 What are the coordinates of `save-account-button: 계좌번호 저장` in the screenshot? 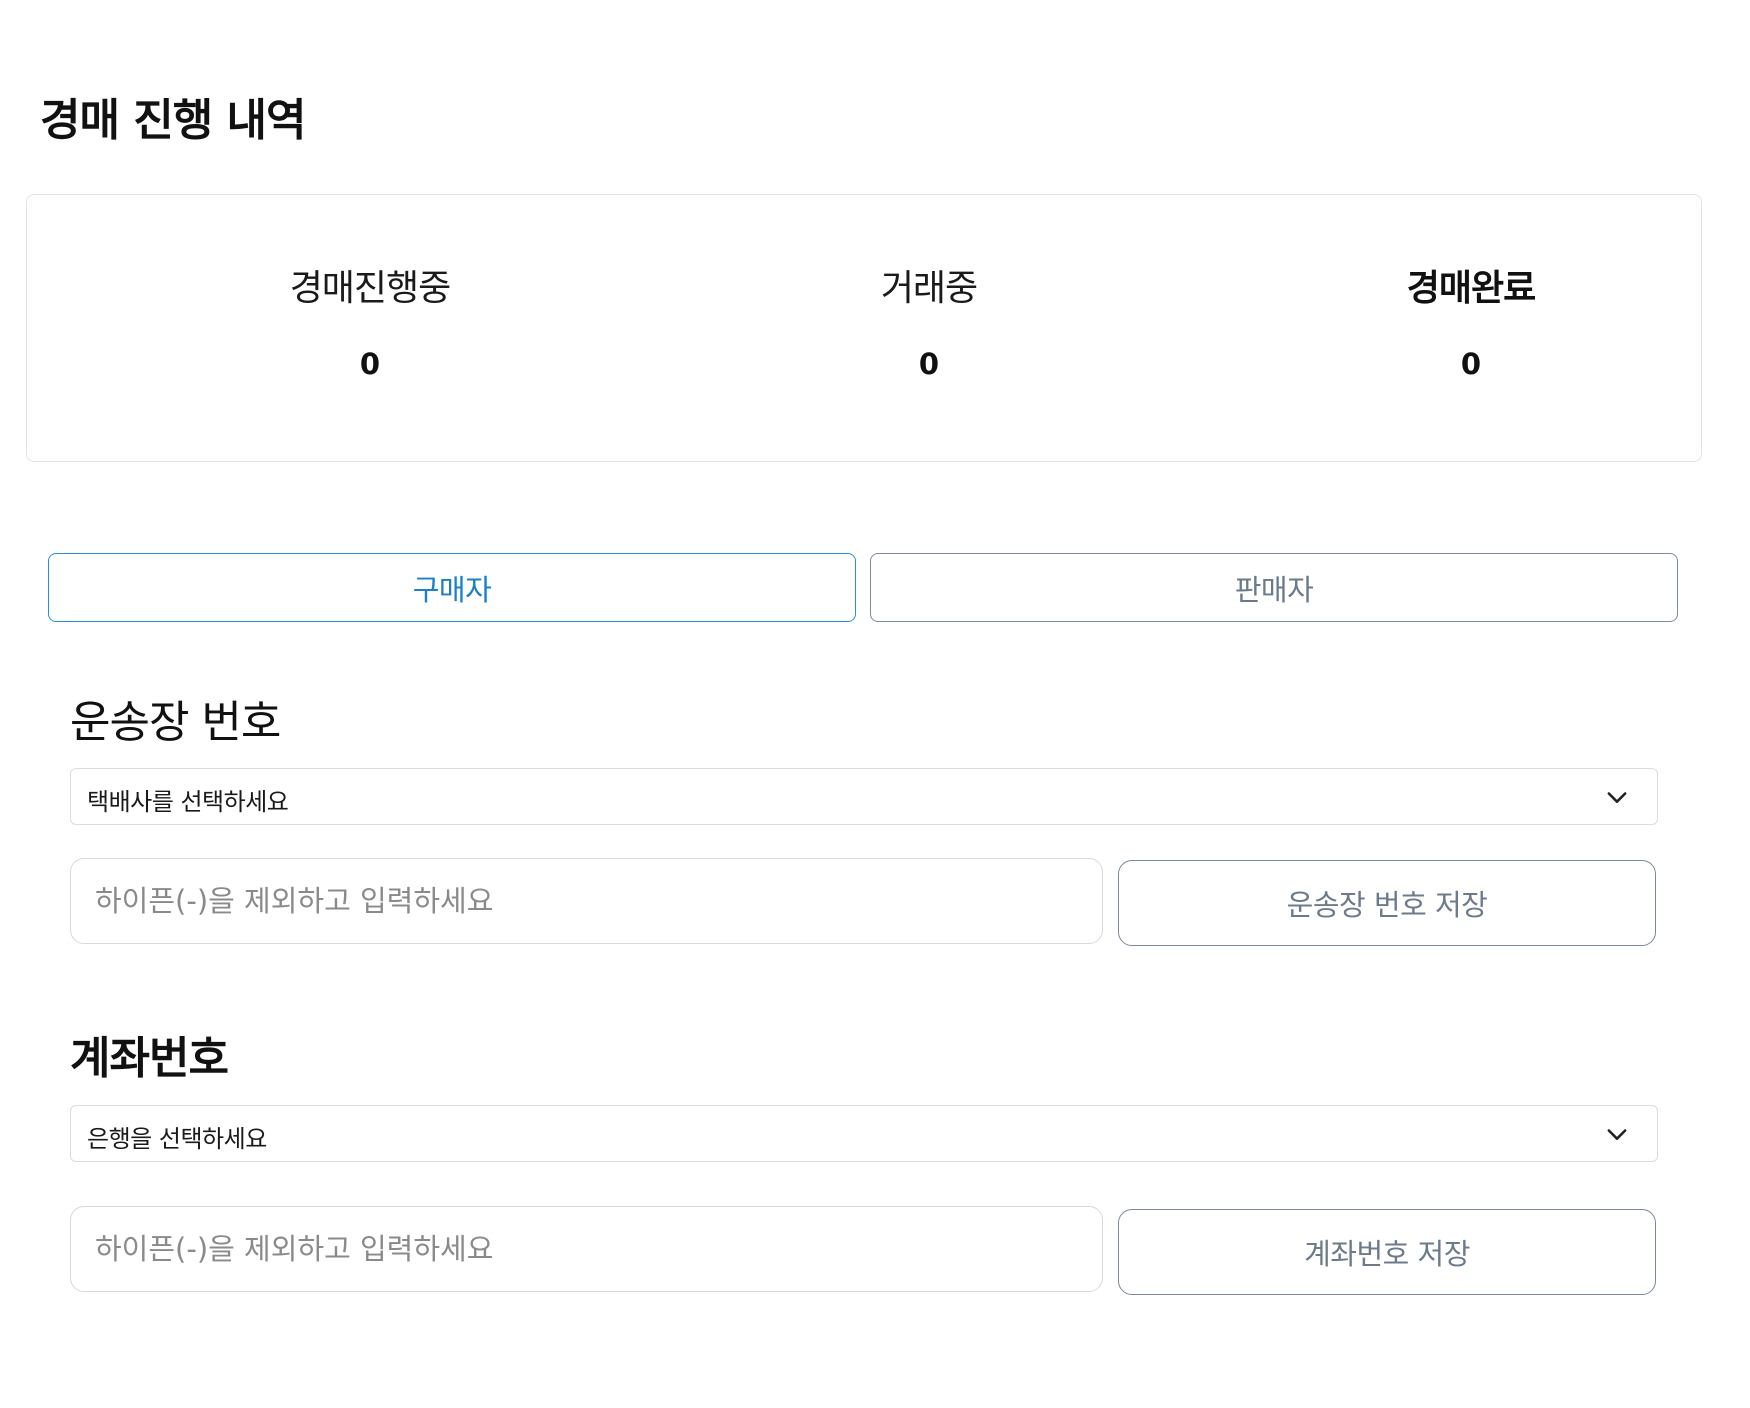 It's located at (1387, 1252).